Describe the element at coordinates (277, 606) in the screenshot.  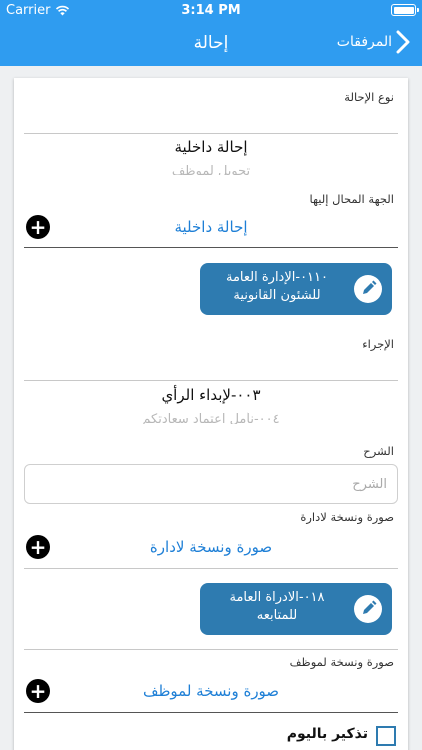
I see `chip-label: ٠١٨-الادراة العامة للمتابعه` at that location.